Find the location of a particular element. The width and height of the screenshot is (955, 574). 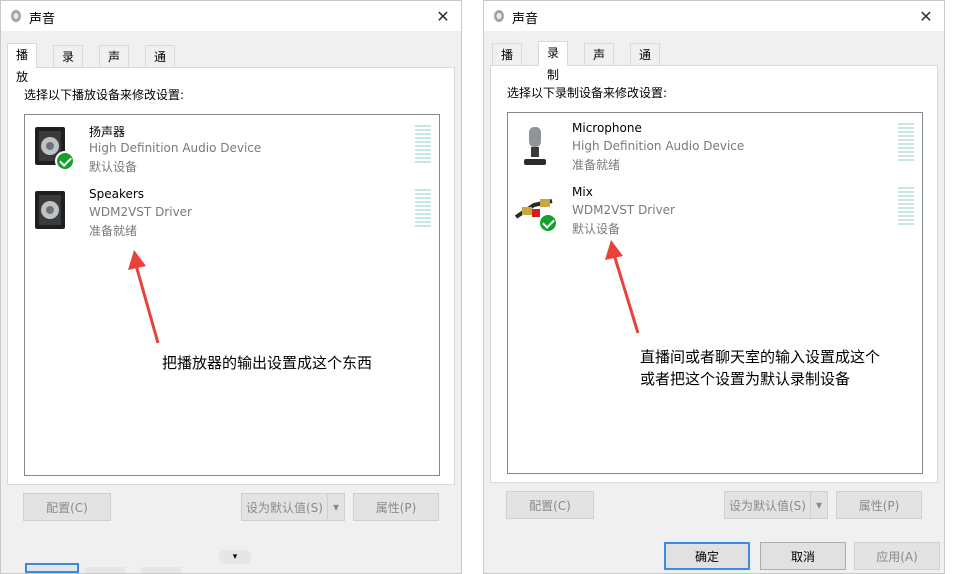

ok-button: 确定 is located at coordinates (707, 556).